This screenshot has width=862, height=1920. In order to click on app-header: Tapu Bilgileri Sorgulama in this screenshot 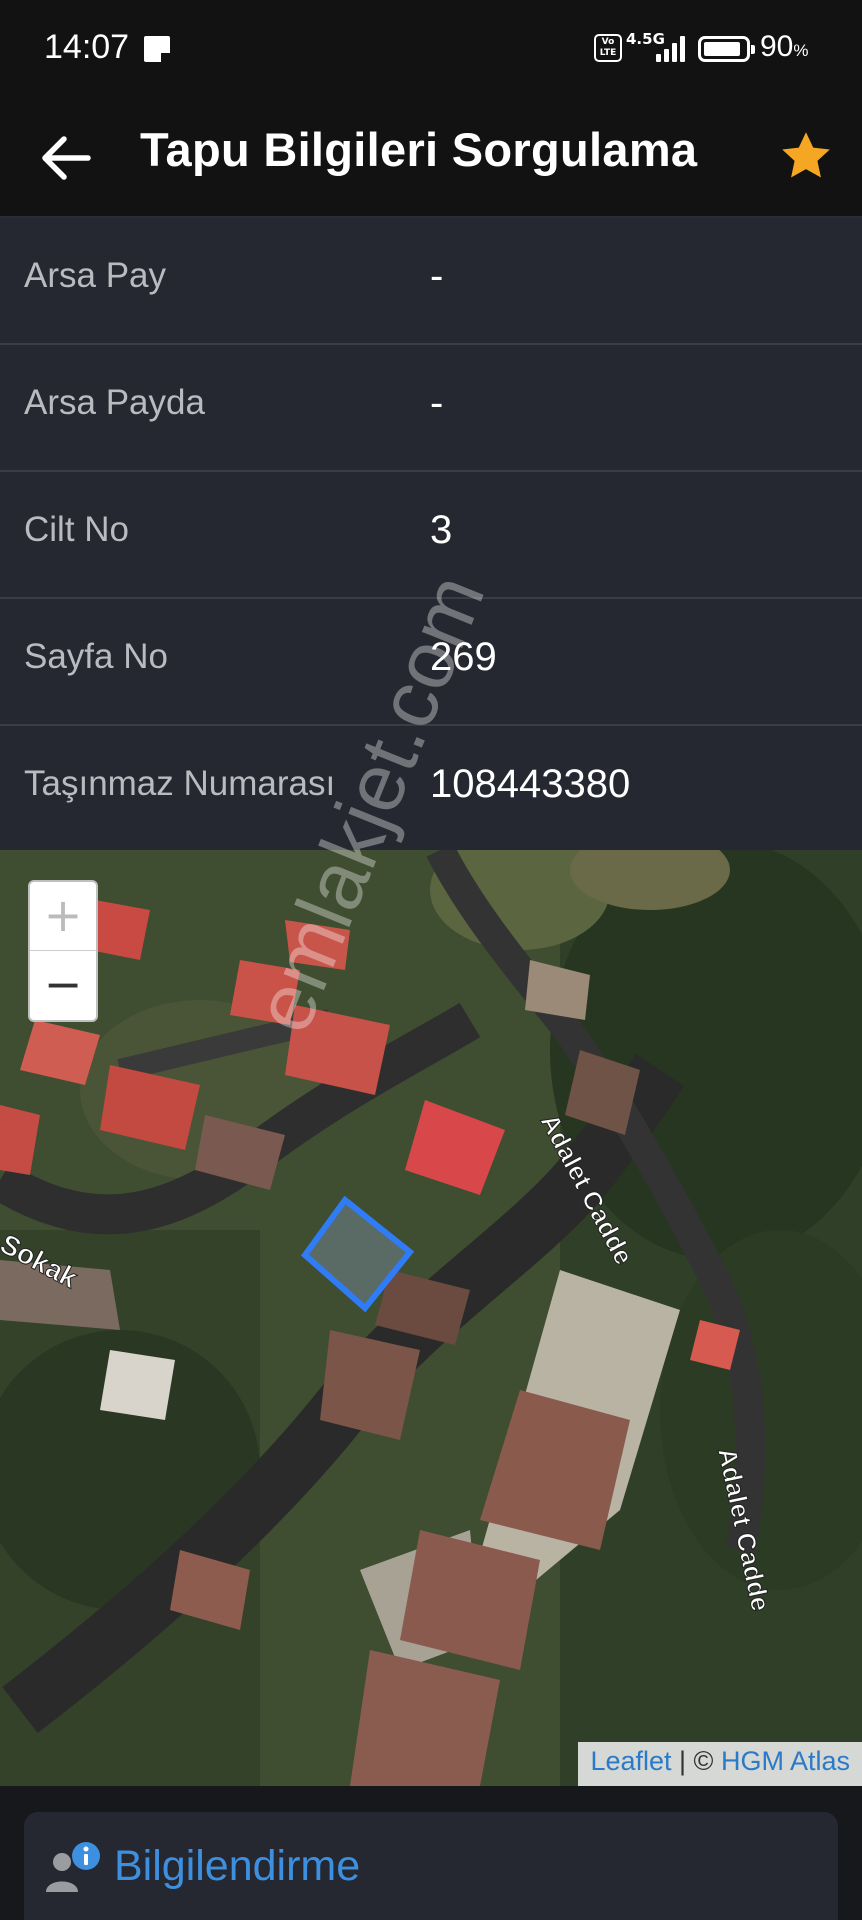, I will do `click(431, 158)`.